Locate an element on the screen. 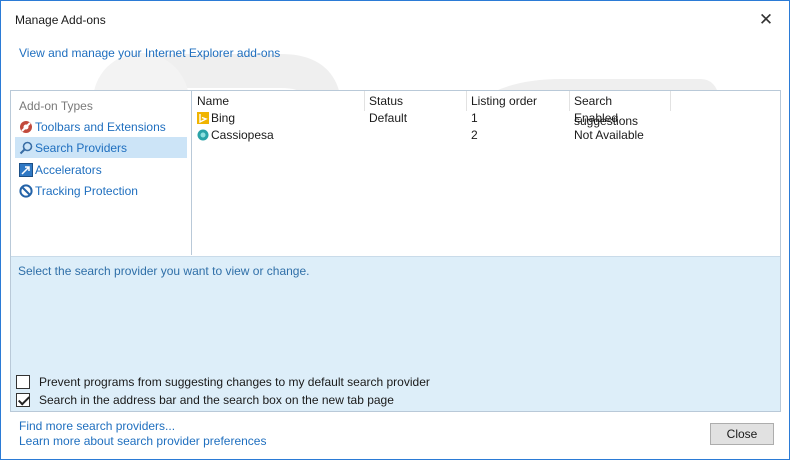 This screenshot has width=790, height=461. close-window-button: ✕ is located at coordinates (766, 20).